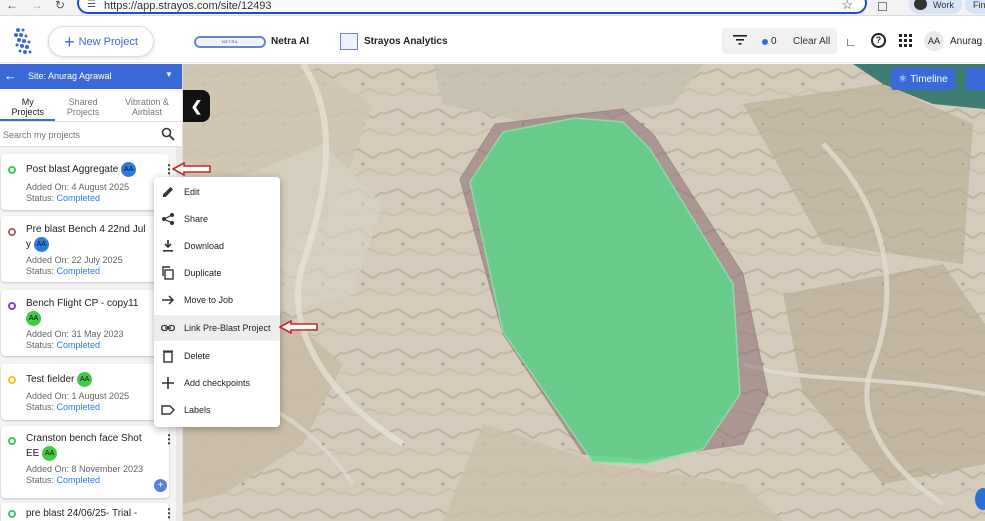  I want to click on chat-button, so click(980, 499).